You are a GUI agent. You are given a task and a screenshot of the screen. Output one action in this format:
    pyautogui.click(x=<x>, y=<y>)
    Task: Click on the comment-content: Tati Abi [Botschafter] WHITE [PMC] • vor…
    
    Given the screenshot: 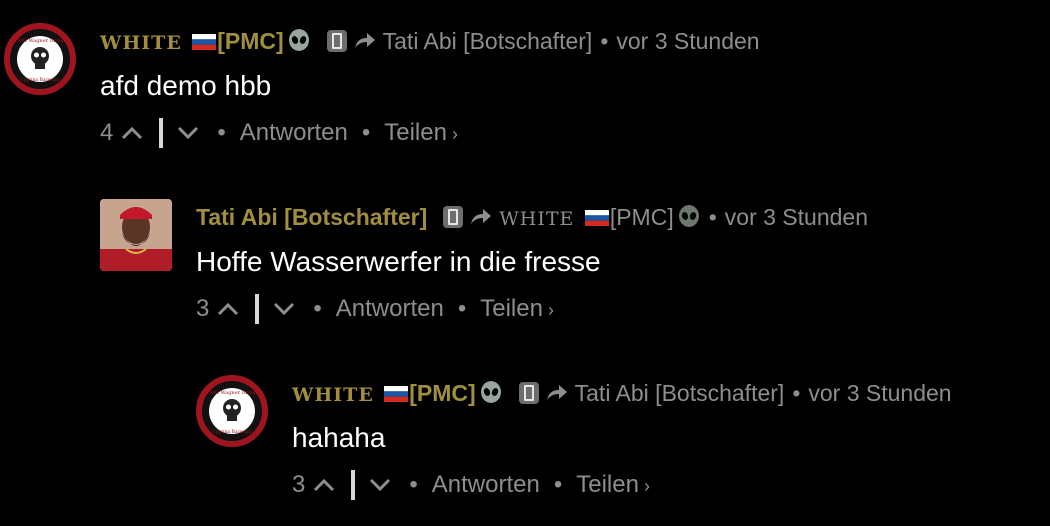 What is the action you would take?
    pyautogui.click(x=532, y=265)
    